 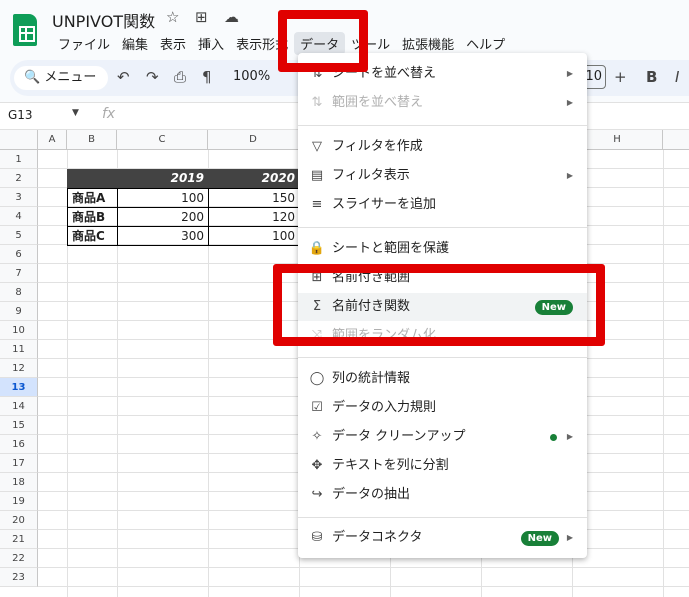 What do you see at coordinates (19, 558) in the screenshot?
I see `row-header: 22` at bounding box center [19, 558].